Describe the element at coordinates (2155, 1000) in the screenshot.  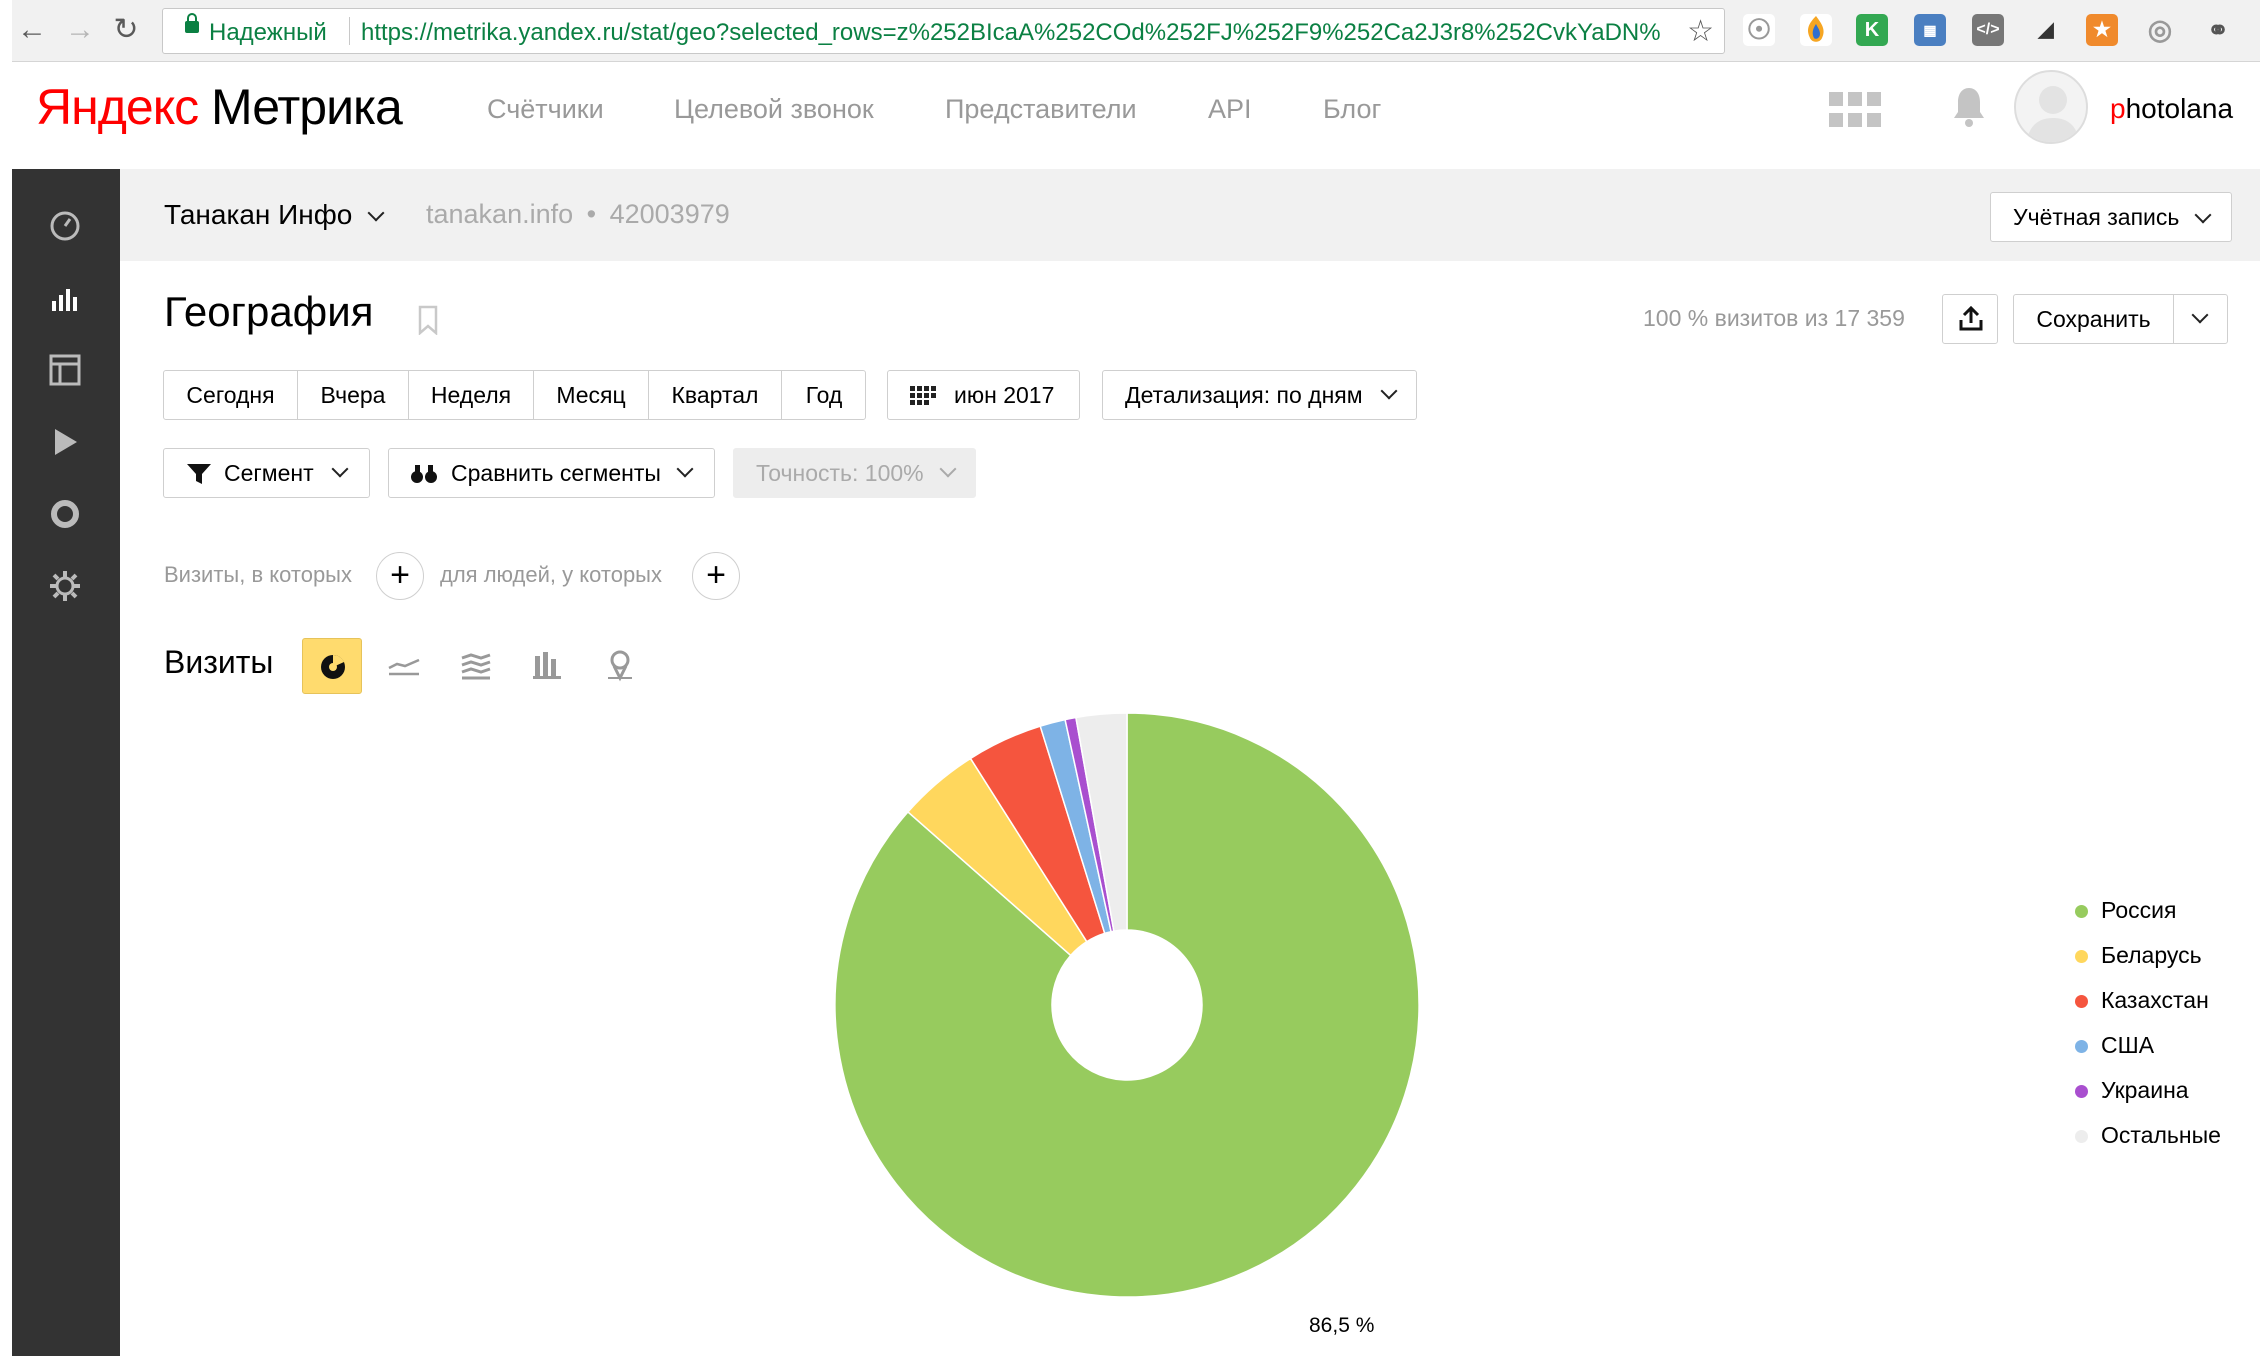
I see `legend-label: Казахстан` at that location.